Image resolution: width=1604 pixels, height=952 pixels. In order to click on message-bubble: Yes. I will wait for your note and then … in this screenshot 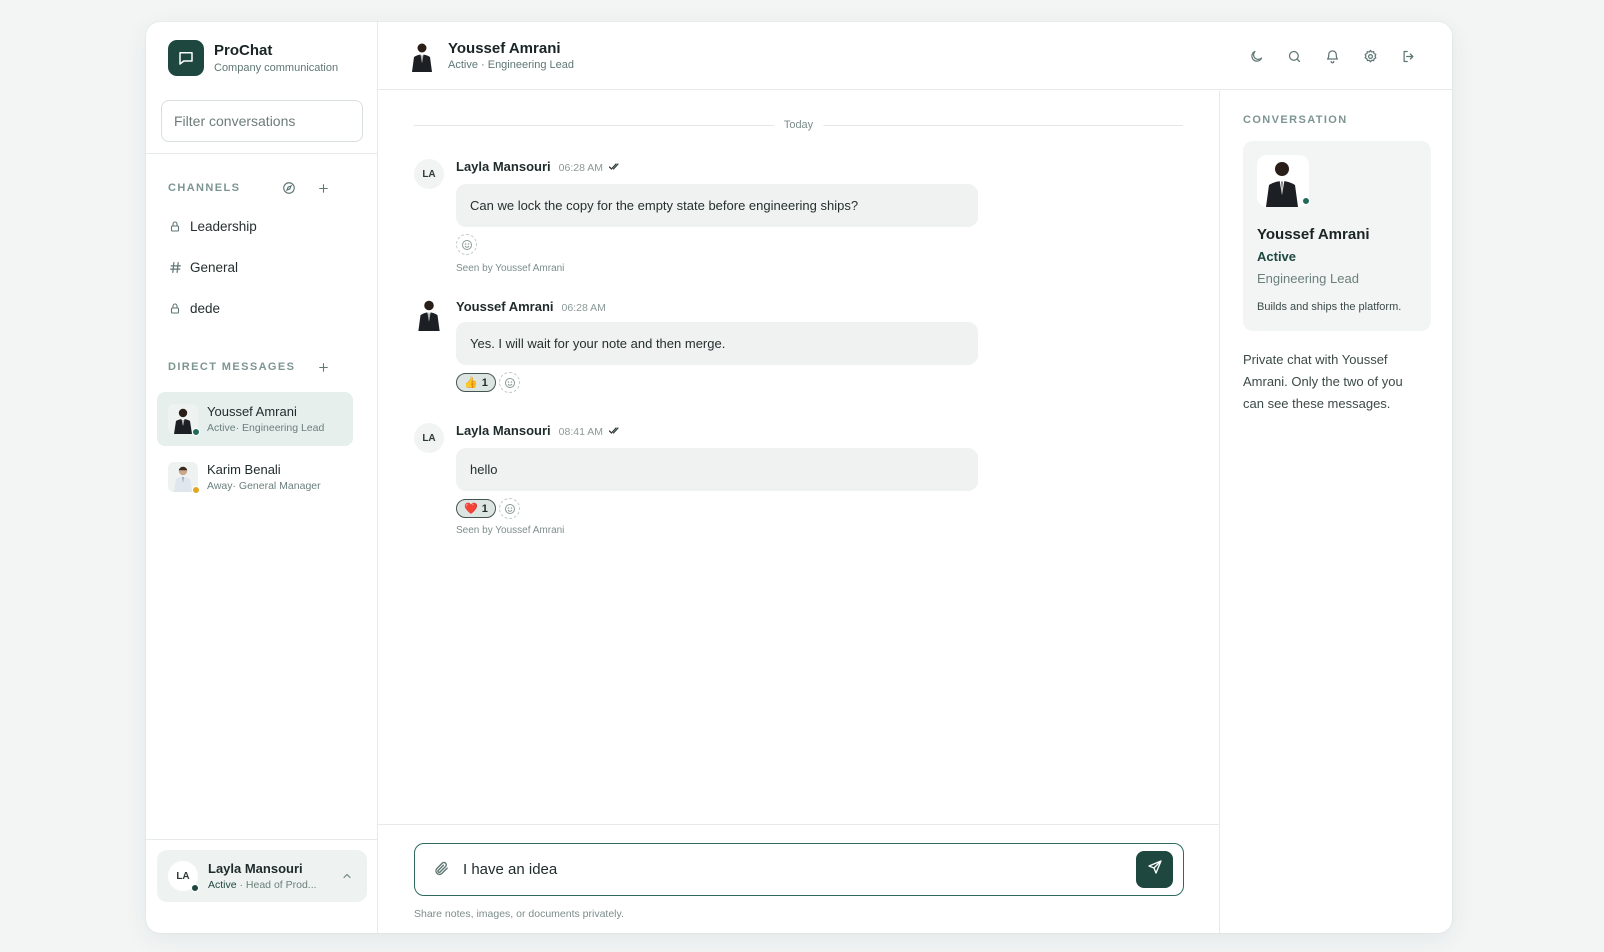, I will do `click(717, 343)`.